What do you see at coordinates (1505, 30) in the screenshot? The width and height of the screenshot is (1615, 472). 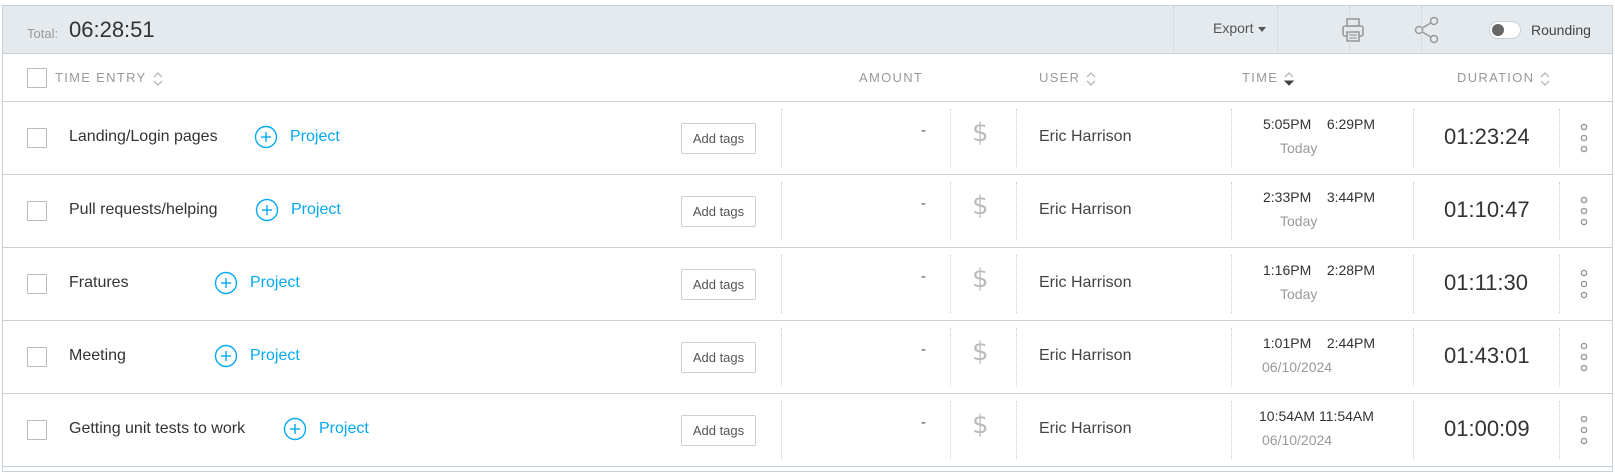 I see `rounding-toggle` at bounding box center [1505, 30].